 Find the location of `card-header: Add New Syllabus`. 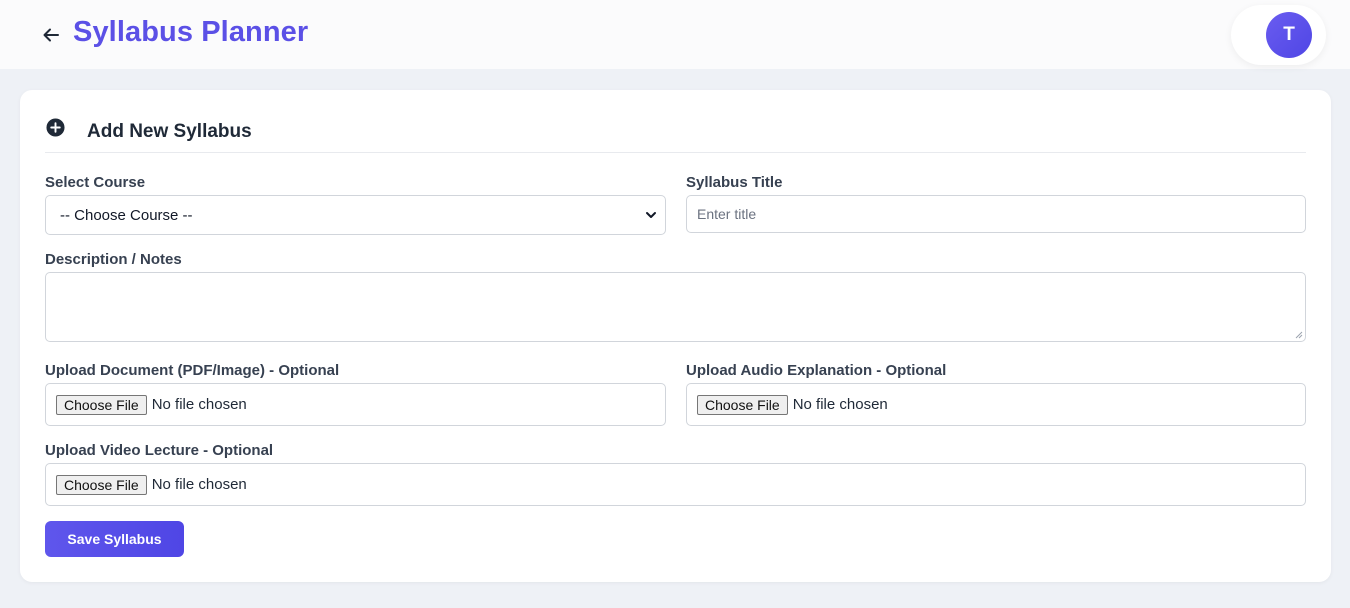

card-header: Add New Syllabus is located at coordinates (675, 134).